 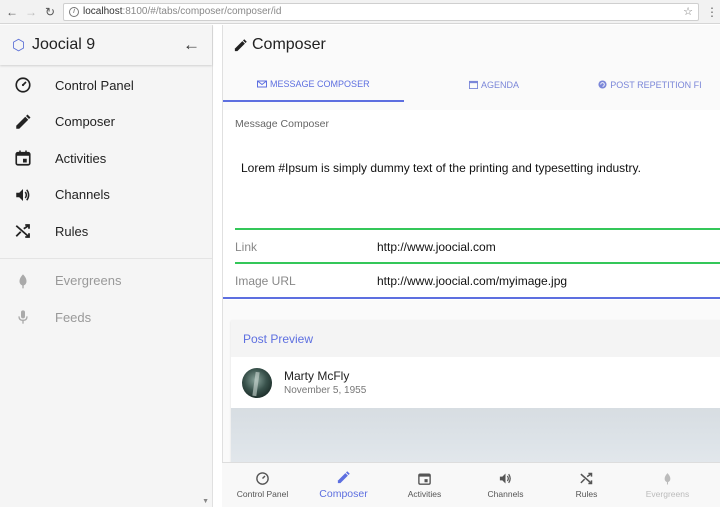 I want to click on scrollbar-arrow-icon: ▼, so click(x=205, y=501).